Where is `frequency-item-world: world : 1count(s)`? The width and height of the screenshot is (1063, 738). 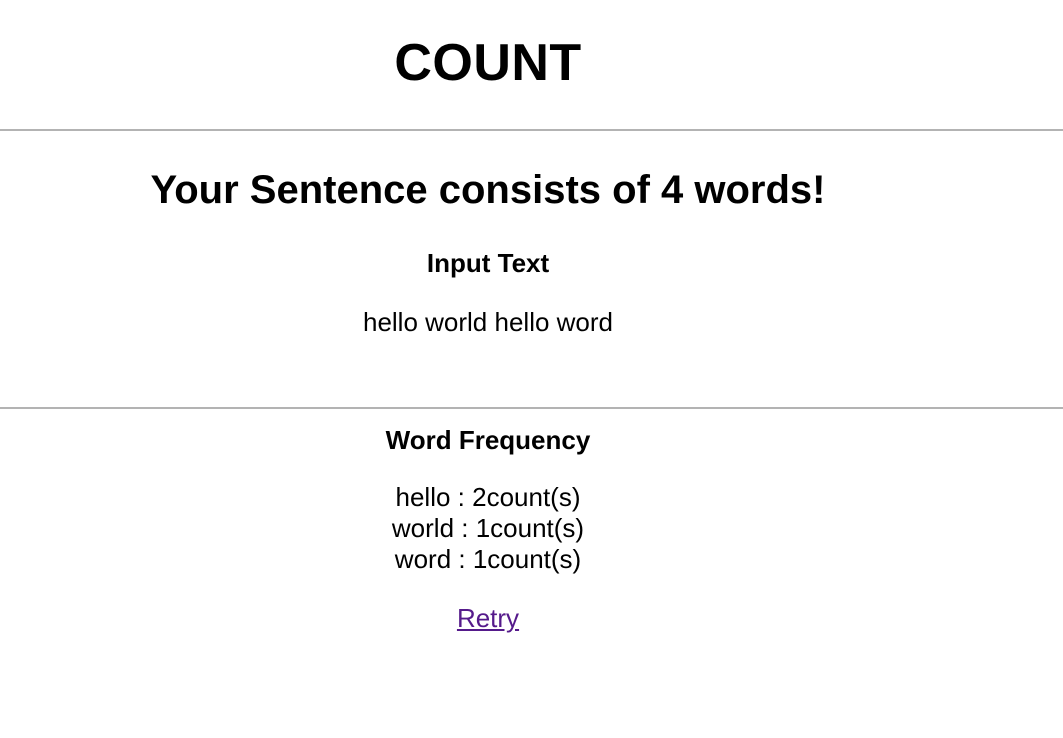 frequency-item-world: world : 1count(s) is located at coordinates (488, 528).